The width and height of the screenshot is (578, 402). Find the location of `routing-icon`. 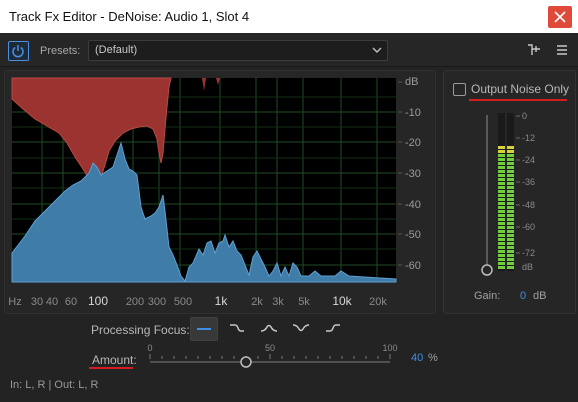

routing-icon is located at coordinates (534, 50).